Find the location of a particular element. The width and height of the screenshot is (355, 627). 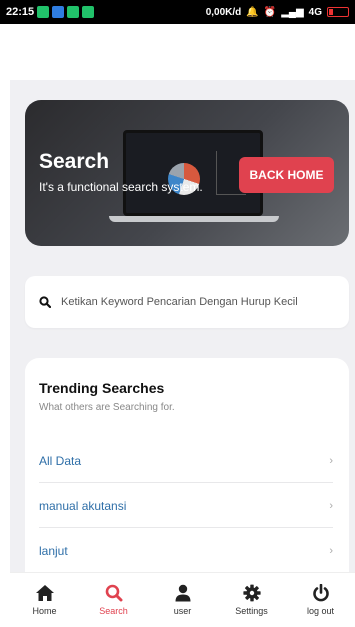

nav-logout-label: log out is located at coordinates (320, 611).